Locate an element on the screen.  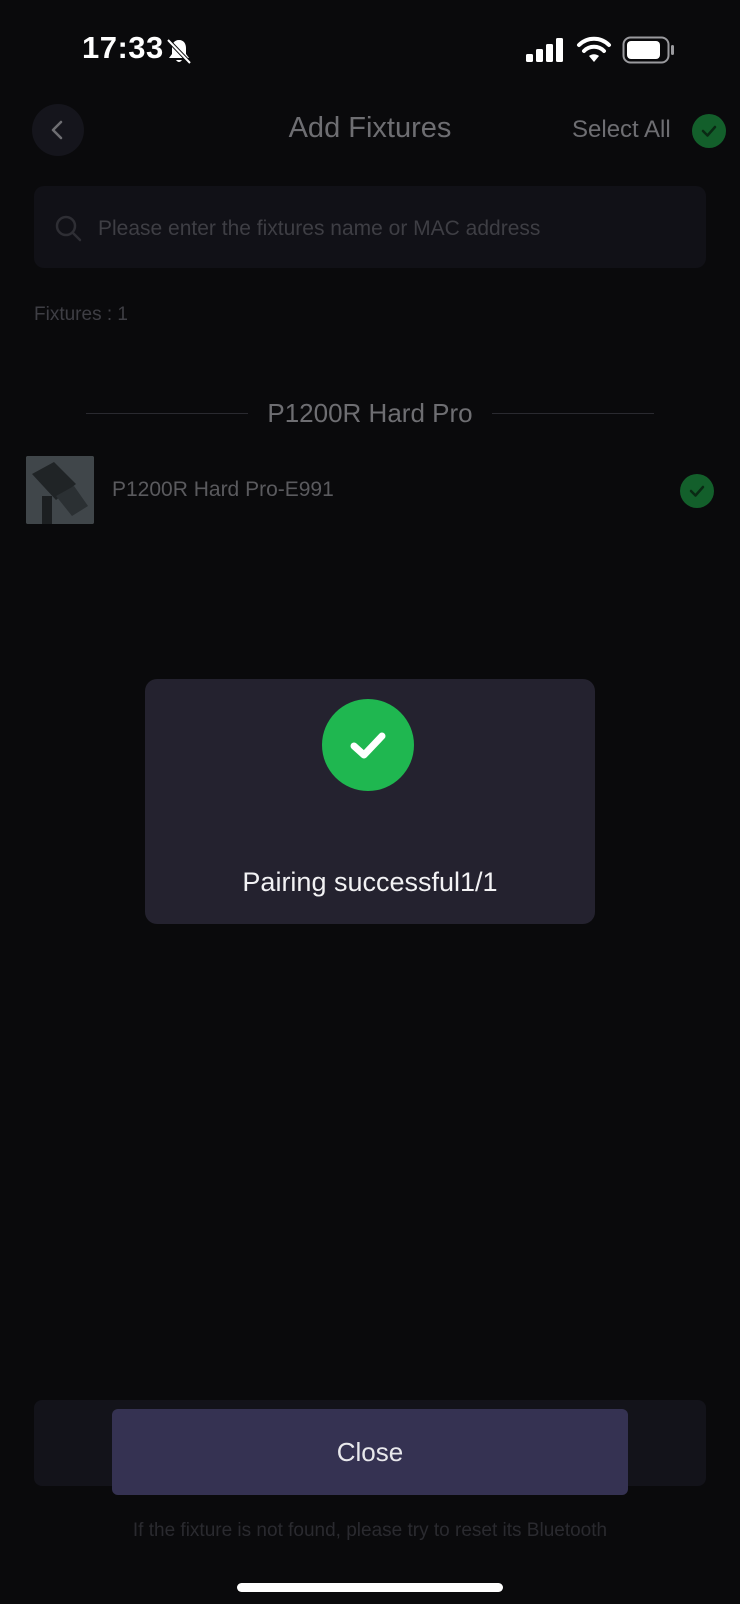
select-all-label: Select All is located at coordinates (621, 130).